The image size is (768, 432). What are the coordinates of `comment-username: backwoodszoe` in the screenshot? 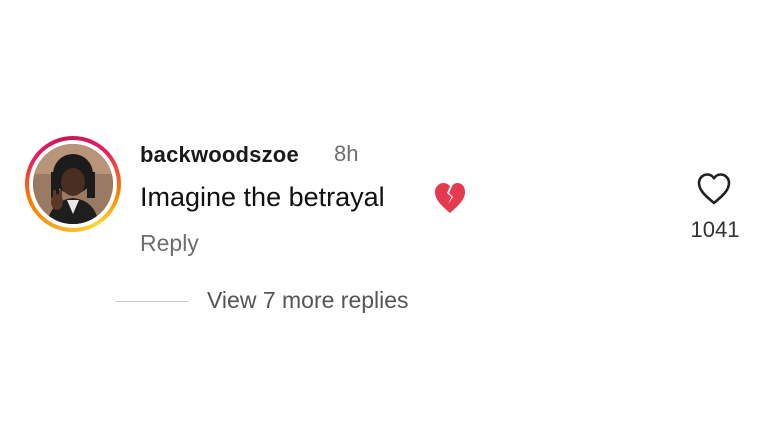 It's located at (219, 155).